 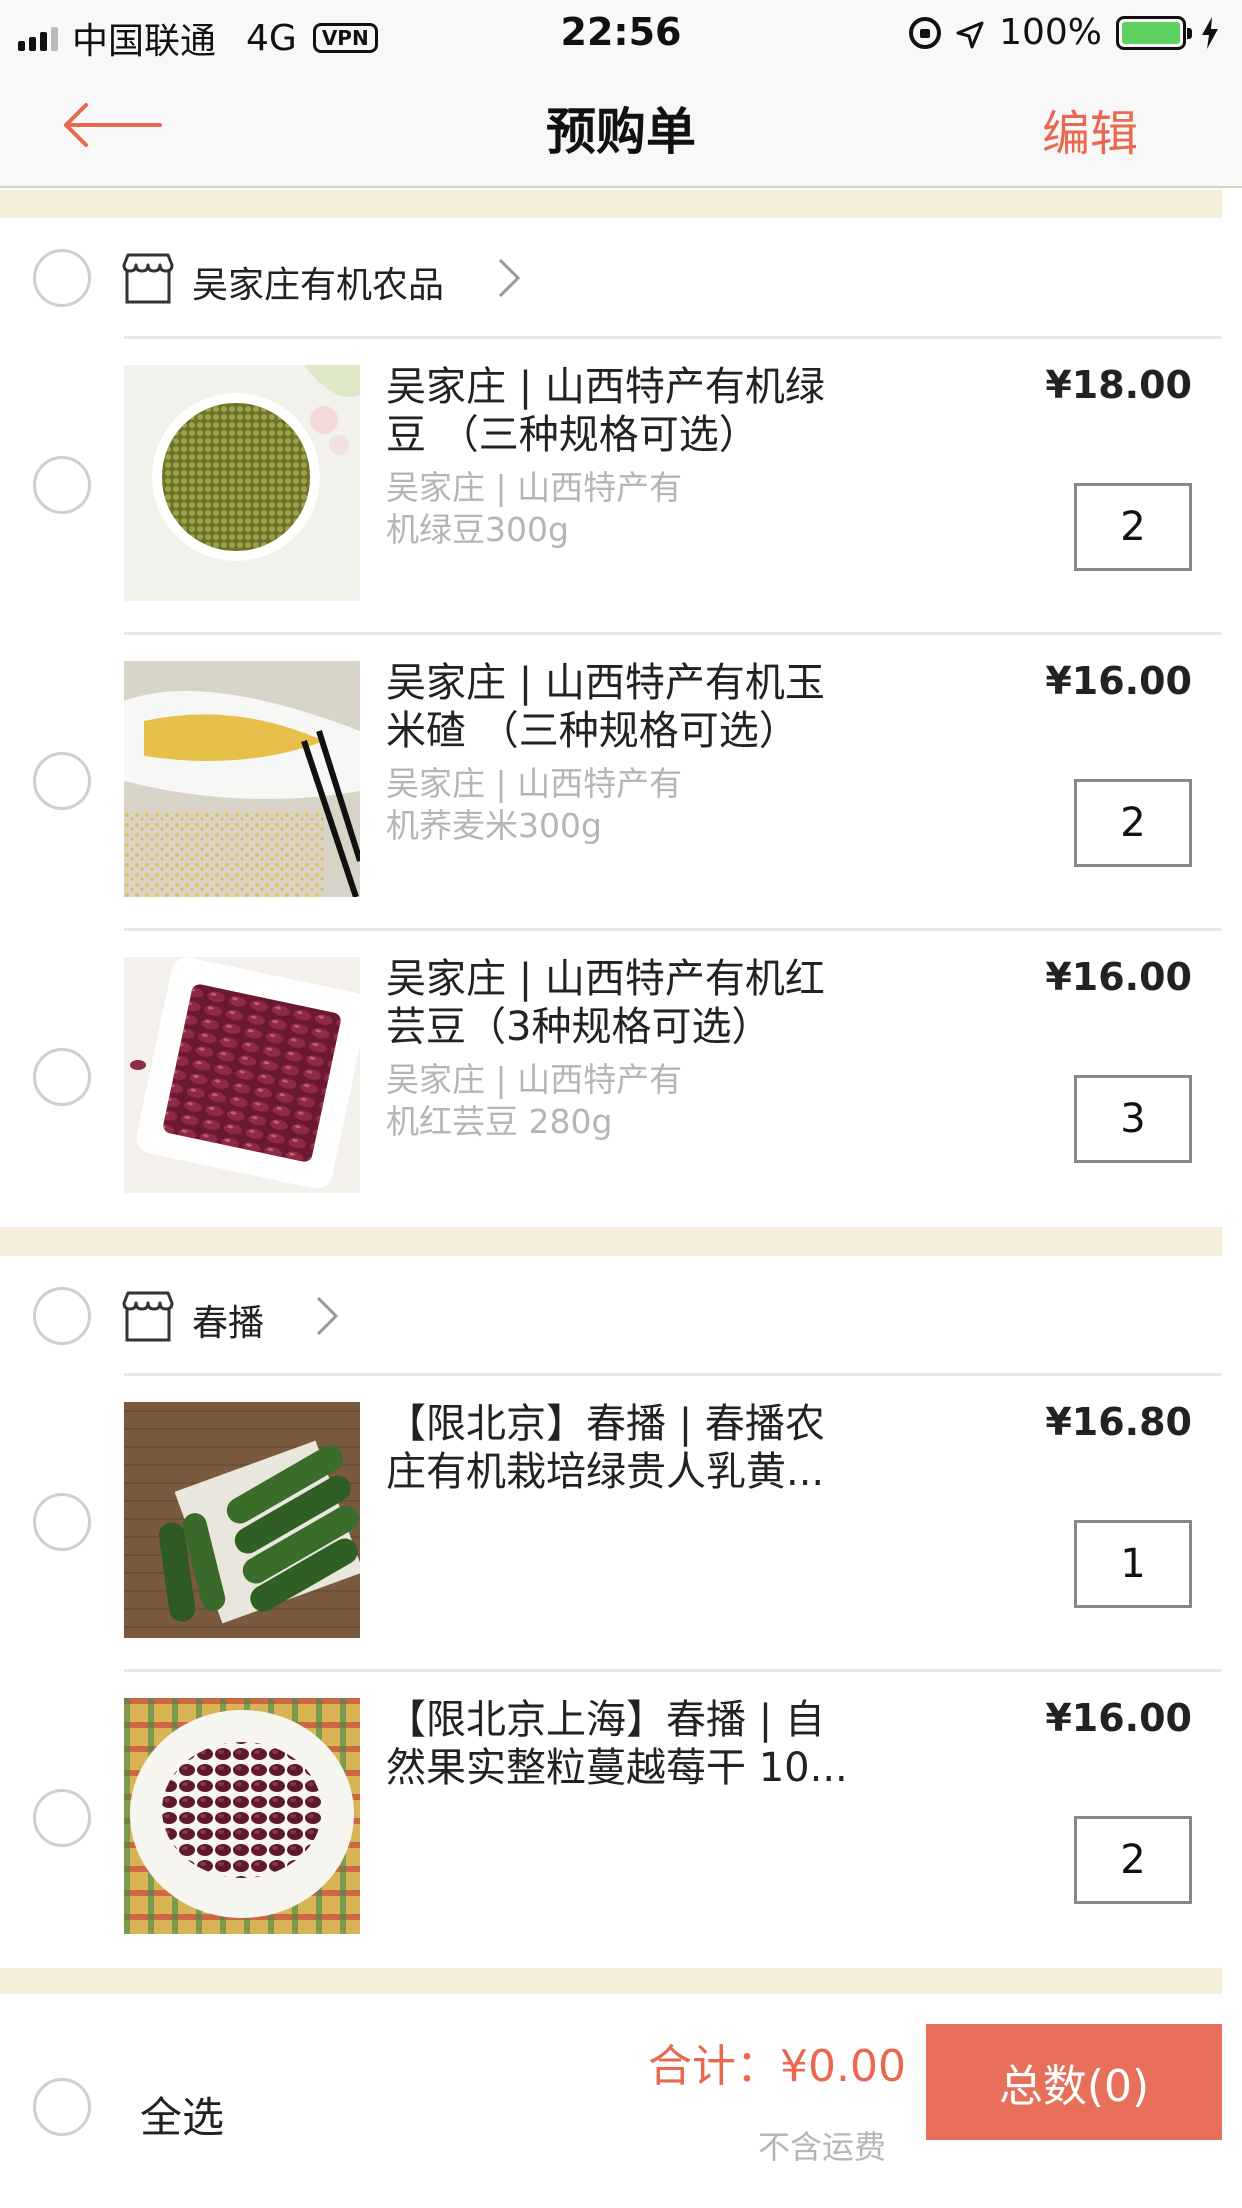 I want to click on product-price: ¥18.00, so click(x=1118, y=385).